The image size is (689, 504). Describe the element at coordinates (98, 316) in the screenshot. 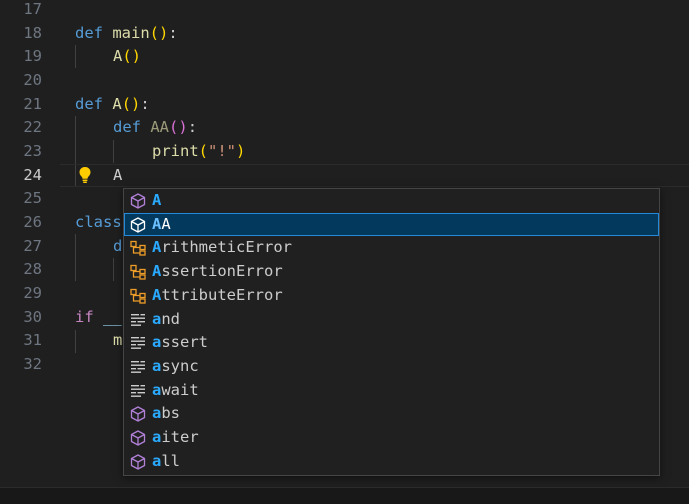

I see `code-text: if __` at that location.